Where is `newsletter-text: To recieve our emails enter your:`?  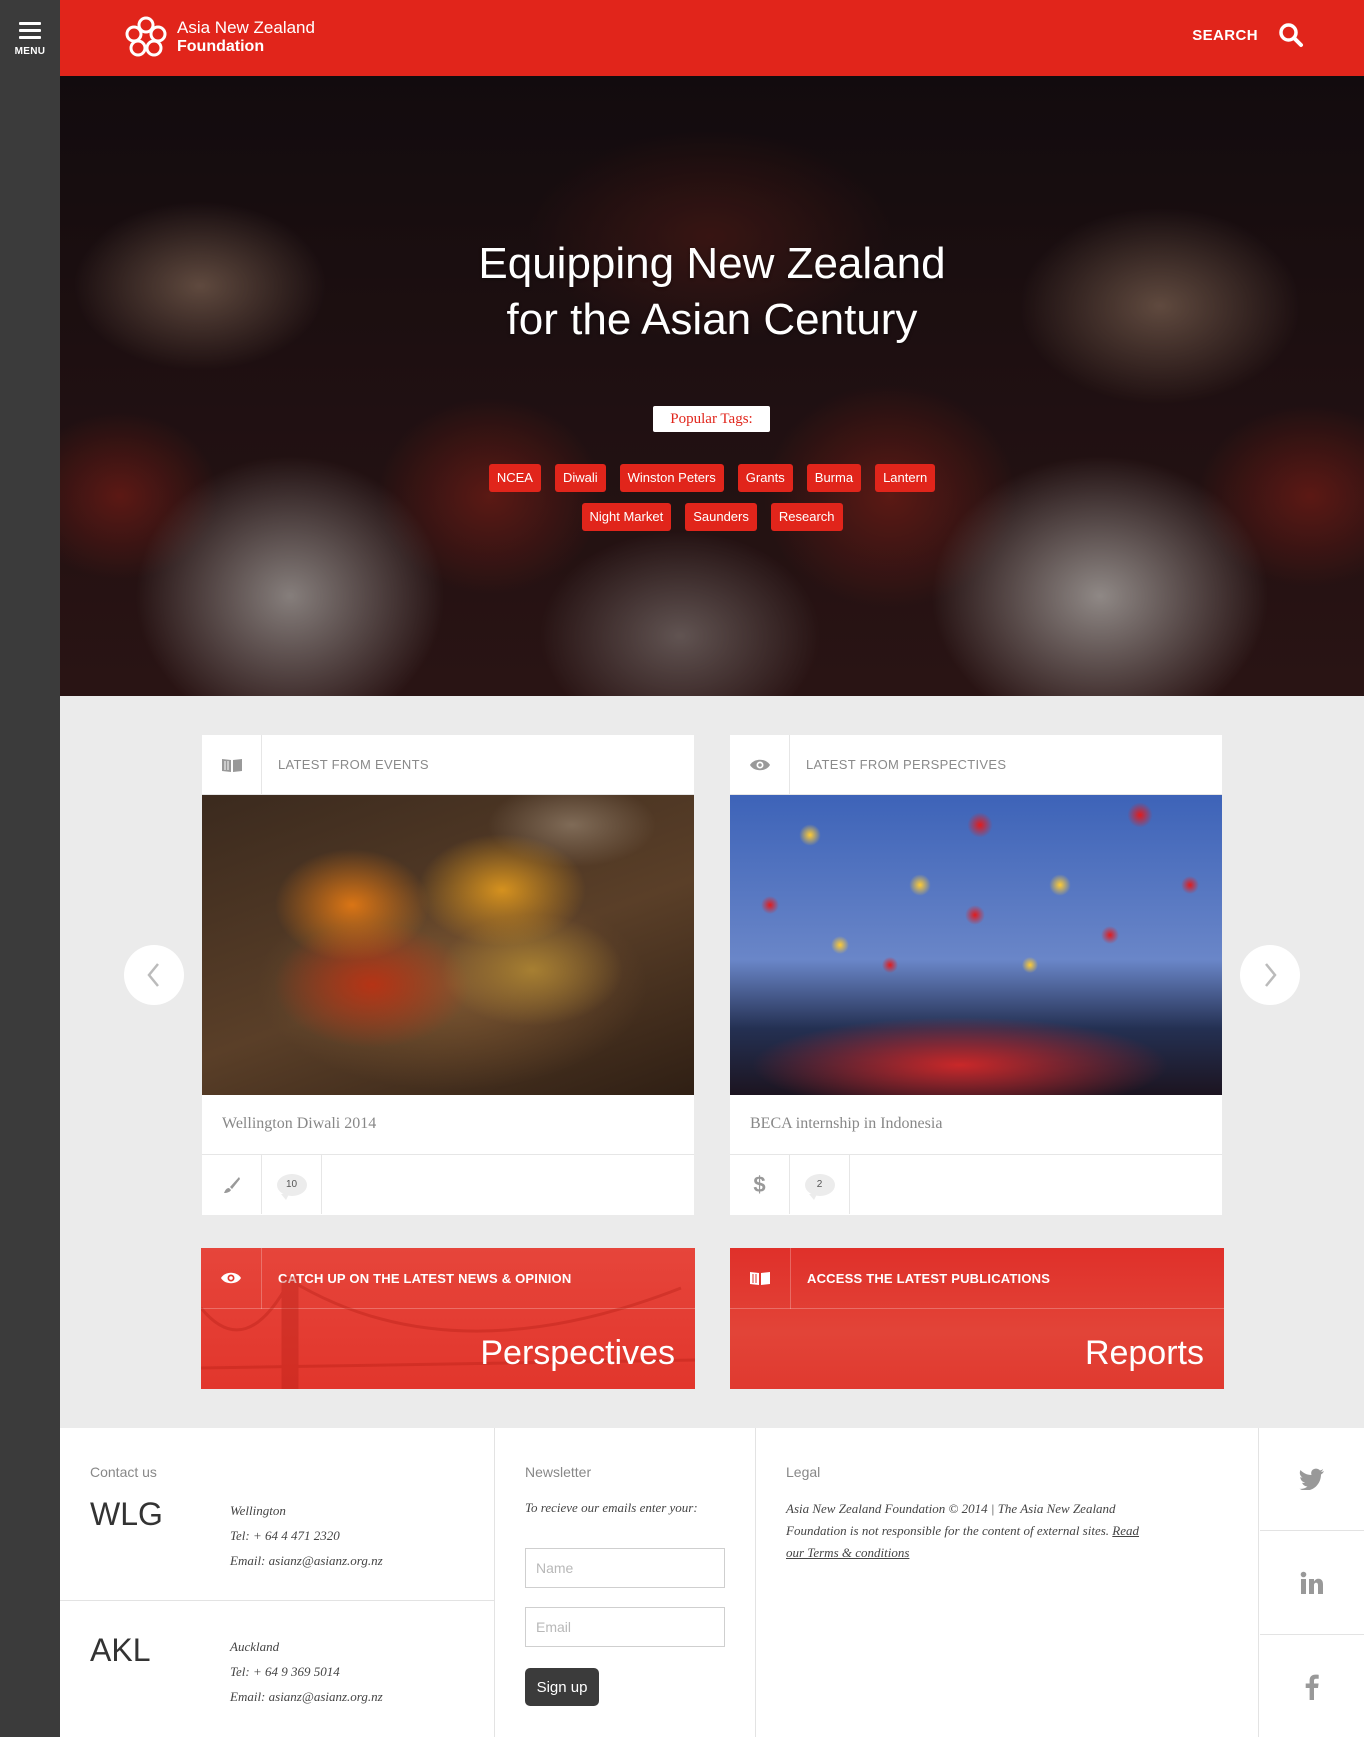
newsletter-text: To recieve our emails enter your: is located at coordinates (611, 1507).